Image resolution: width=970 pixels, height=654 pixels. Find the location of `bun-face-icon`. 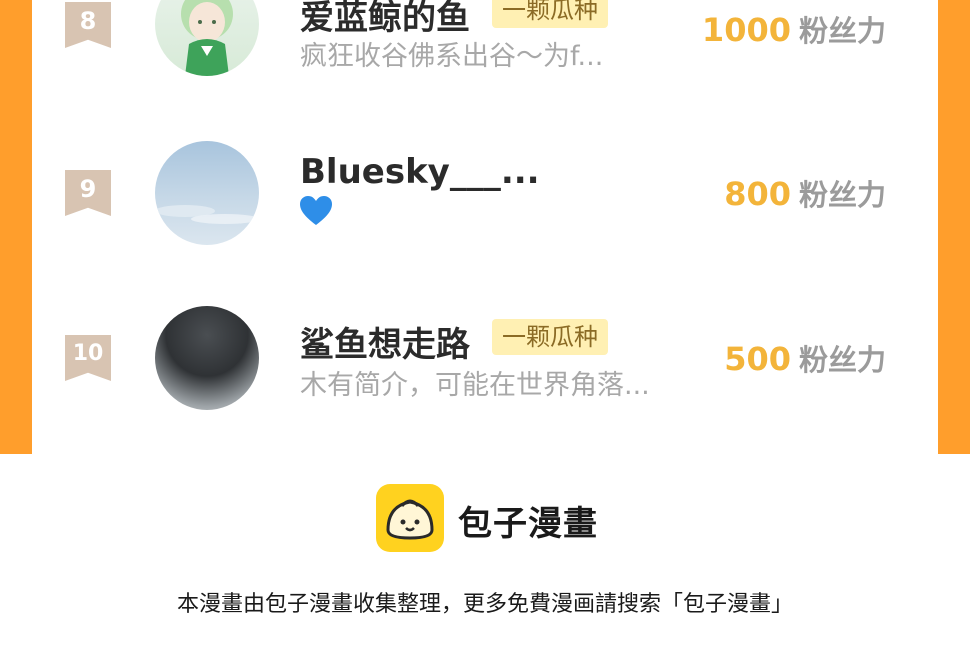

bun-face-icon is located at coordinates (410, 518).